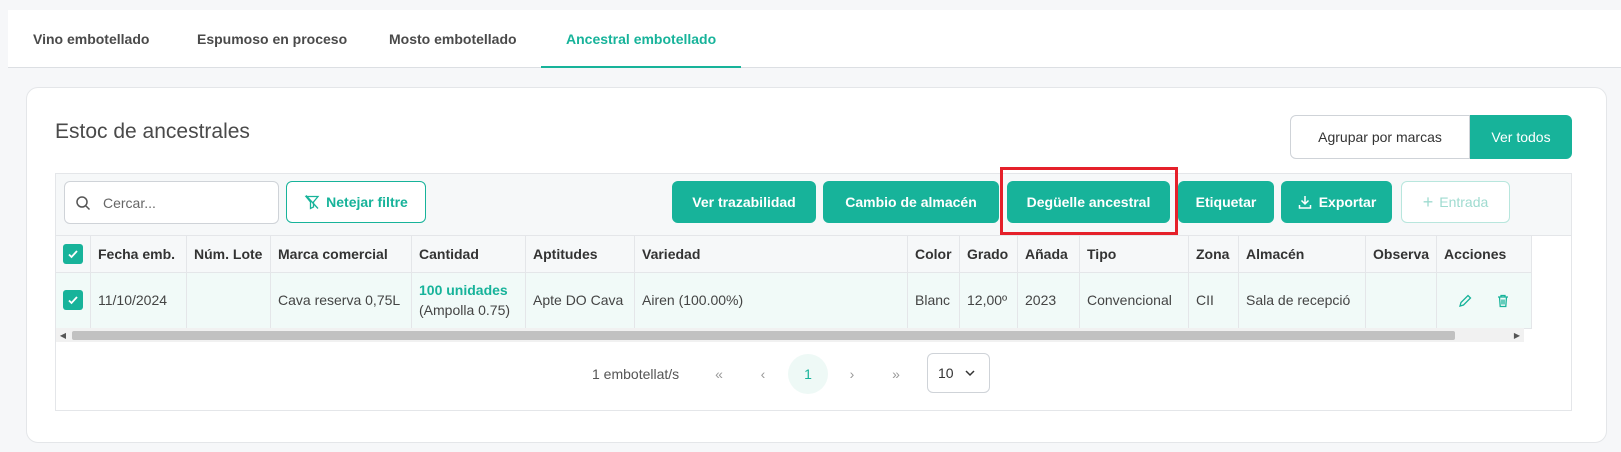 The height and width of the screenshot is (452, 1621). What do you see at coordinates (1428, 201) in the screenshot?
I see `plus-icon: +` at bounding box center [1428, 201].